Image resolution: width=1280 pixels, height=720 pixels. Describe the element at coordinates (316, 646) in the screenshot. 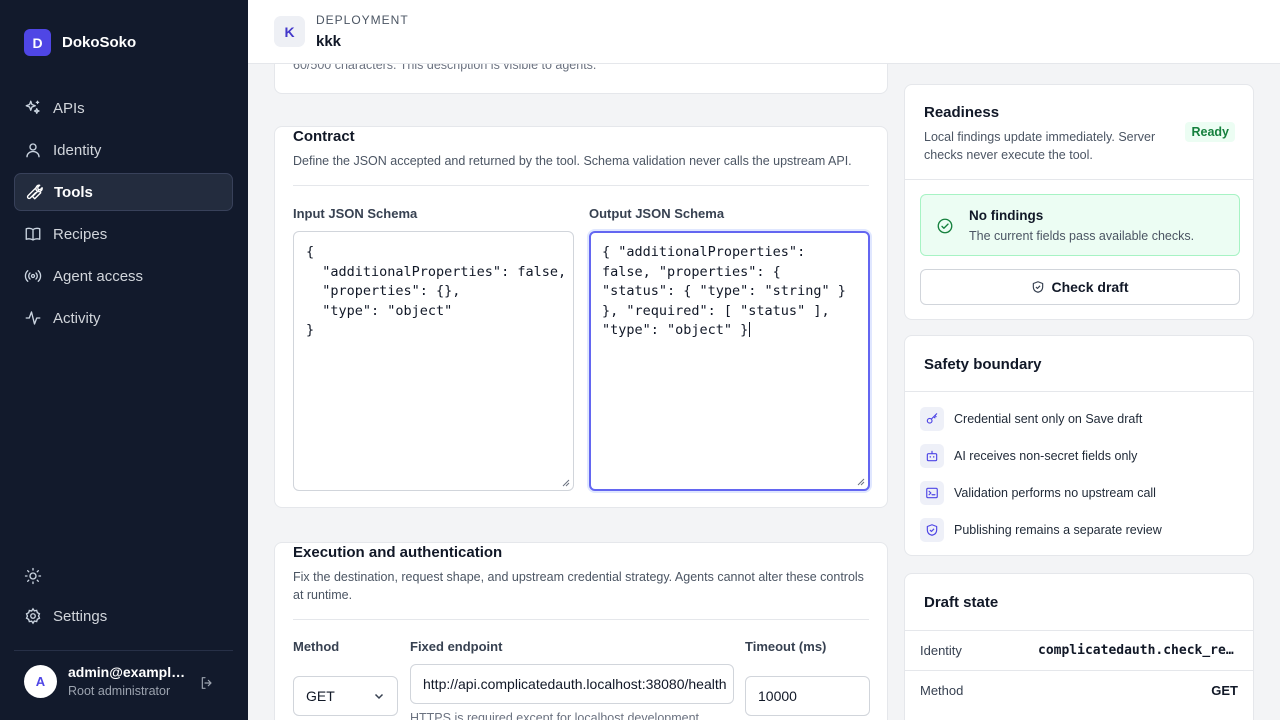

I see `method-label: Method` at that location.